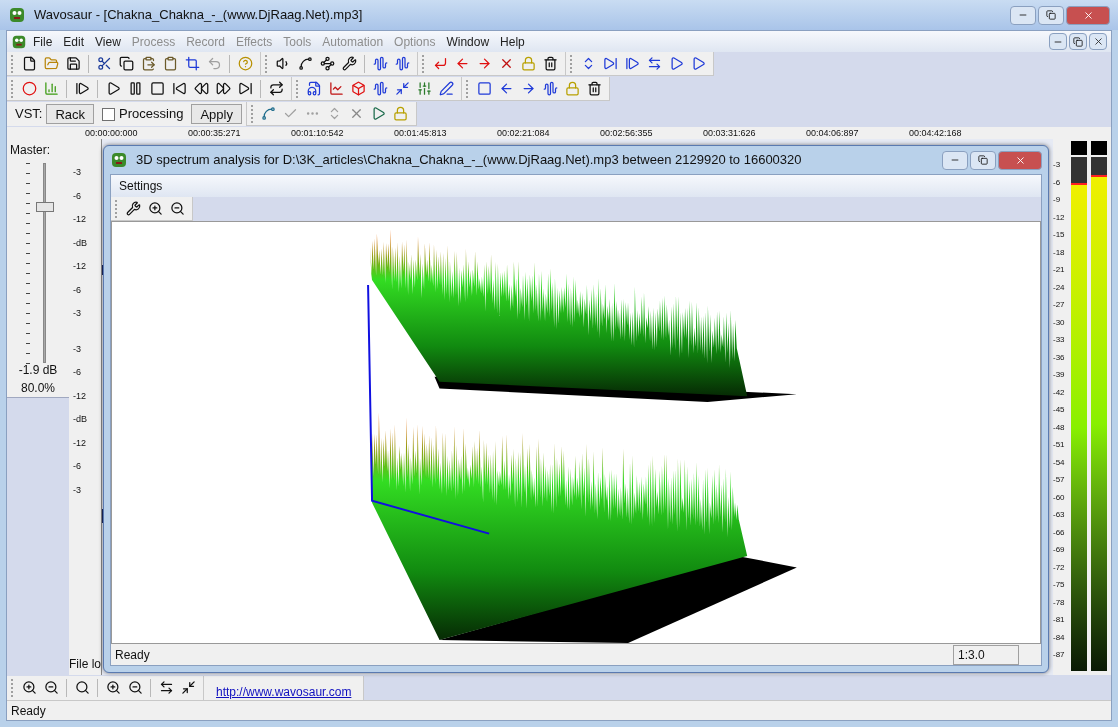  Describe the element at coordinates (45, 207) in the screenshot. I see `slider-thumb` at that location.